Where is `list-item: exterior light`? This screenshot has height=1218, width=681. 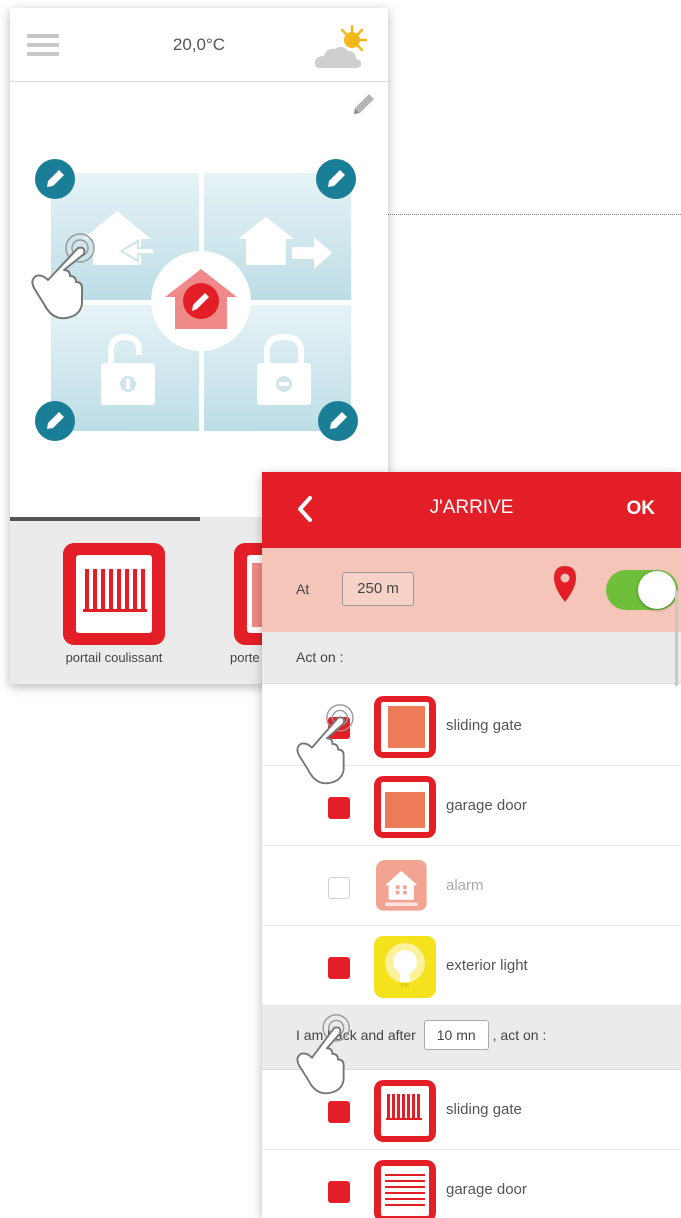
list-item: exterior light is located at coordinates (471, 966).